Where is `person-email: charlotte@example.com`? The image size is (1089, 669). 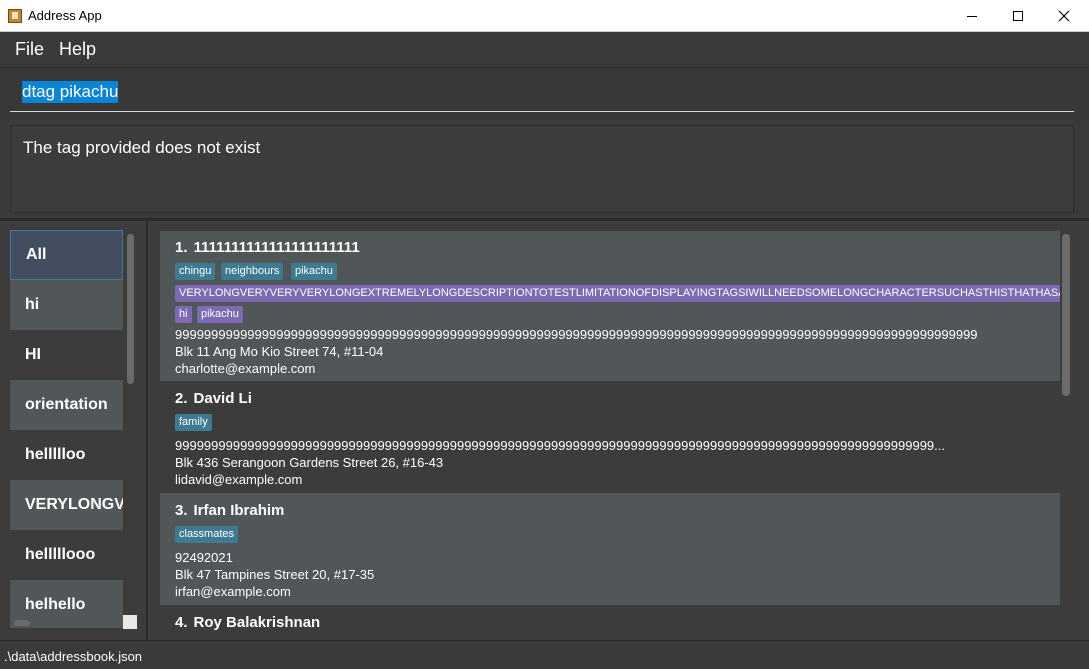
person-email: charlotte@example.com is located at coordinates (245, 368).